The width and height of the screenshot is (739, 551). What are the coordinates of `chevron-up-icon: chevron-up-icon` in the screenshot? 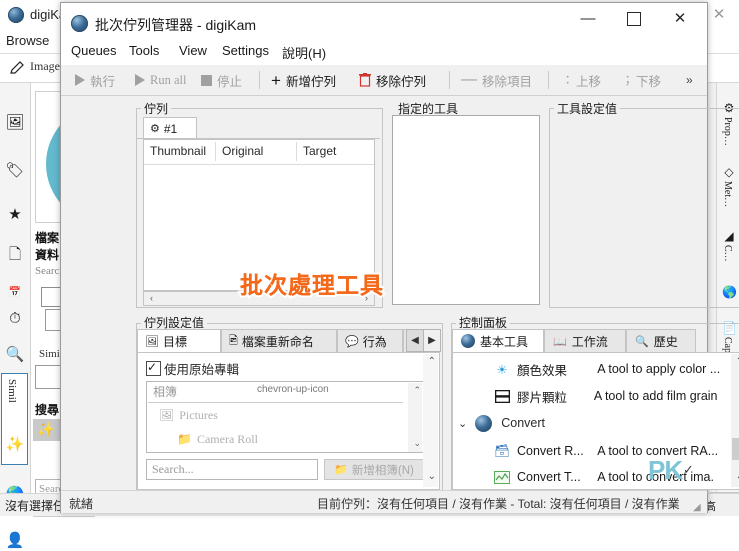 It's located at (293, 389).